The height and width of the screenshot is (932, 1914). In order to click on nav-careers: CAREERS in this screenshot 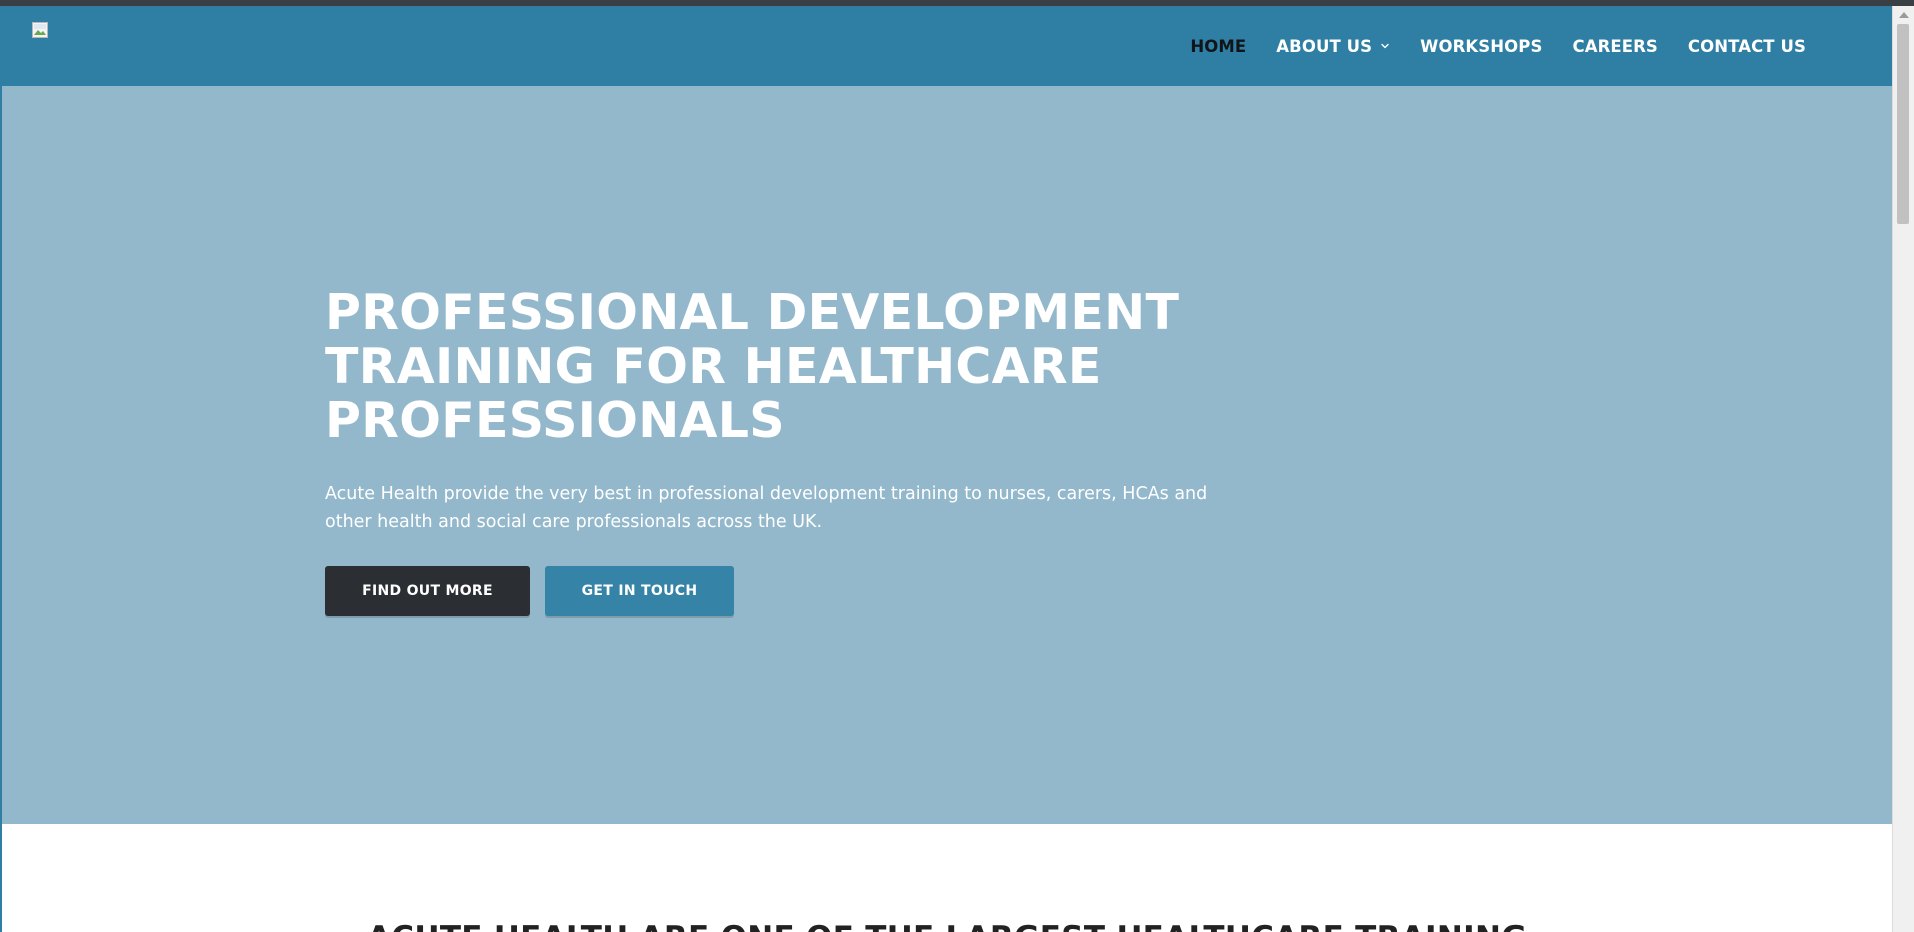, I will do `click(1614, 46)`.